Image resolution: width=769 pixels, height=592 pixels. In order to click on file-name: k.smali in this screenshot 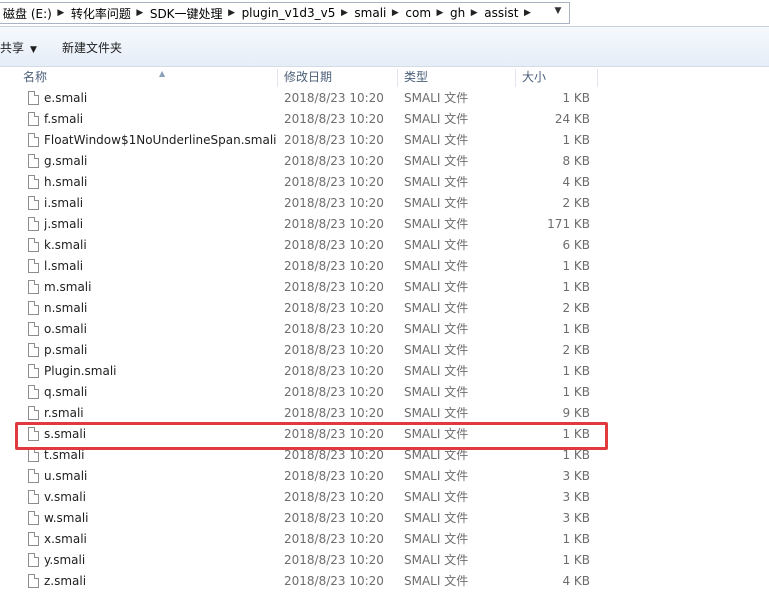, I will do `click(65, 245)`.